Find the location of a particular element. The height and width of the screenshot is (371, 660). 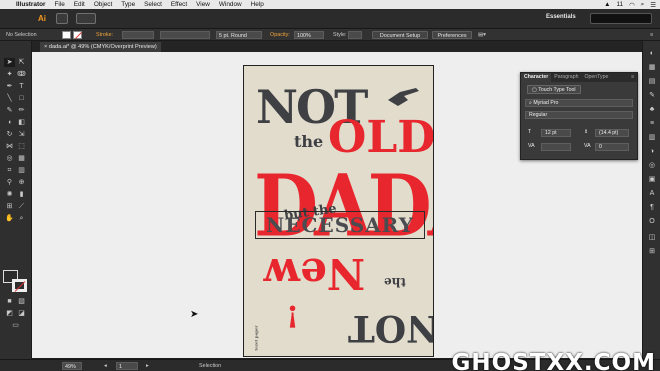

transparency-panel-icon: ◑ is located at coordinates (652, 151).